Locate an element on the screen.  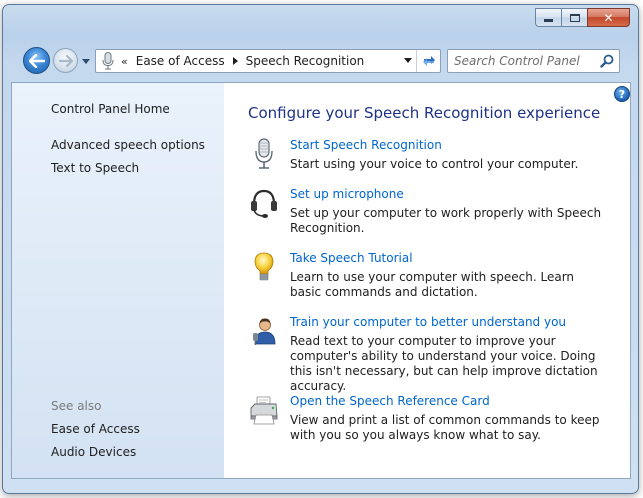
address-bar: « Ease of Access Speech Recognition is located at coordinates (268, 61).